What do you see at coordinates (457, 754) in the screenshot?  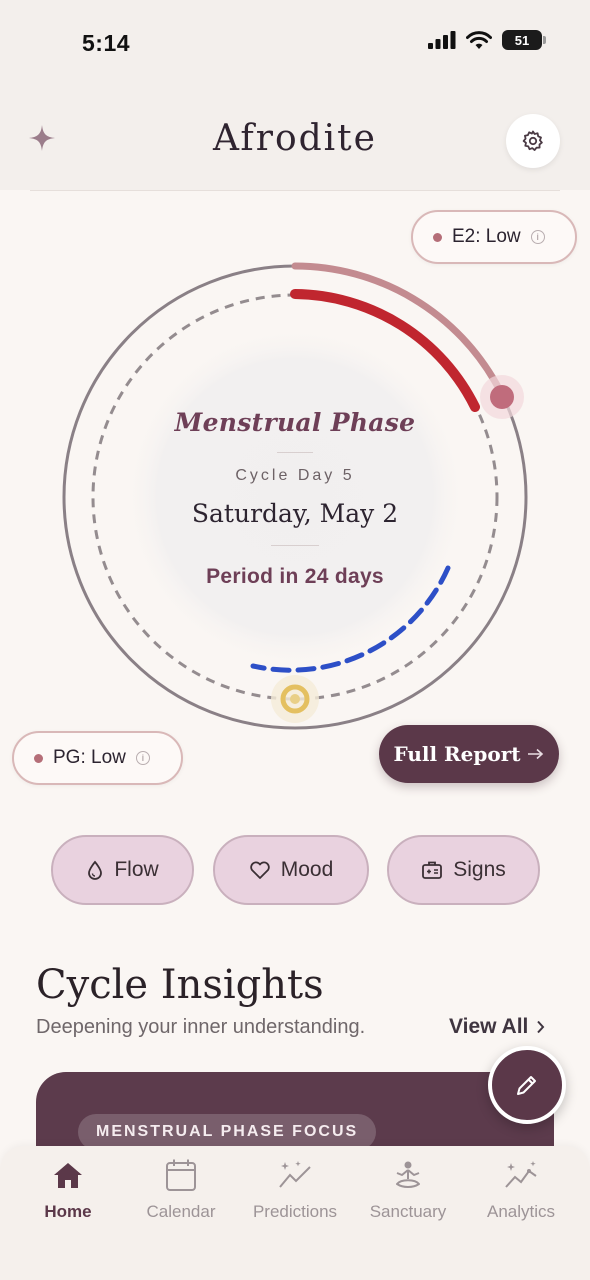 I see `full-report-label: Full Report` at bounding box center [457, 754].